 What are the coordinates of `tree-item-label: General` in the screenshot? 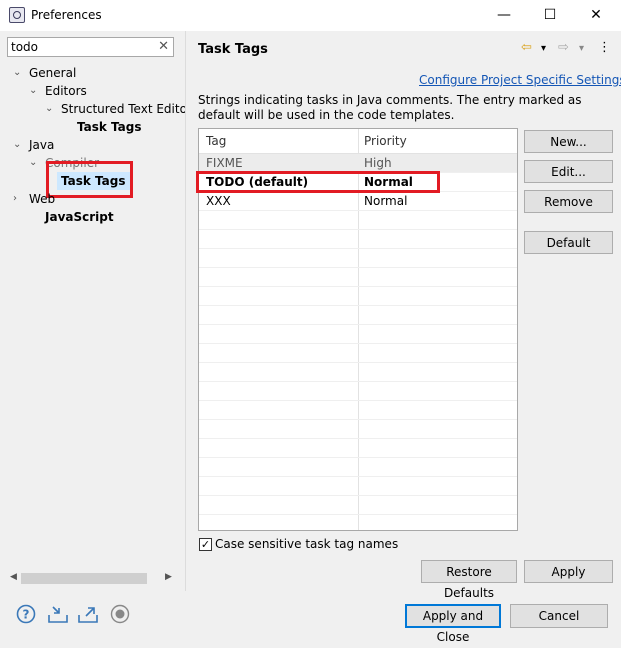 It's located at (53, 73).